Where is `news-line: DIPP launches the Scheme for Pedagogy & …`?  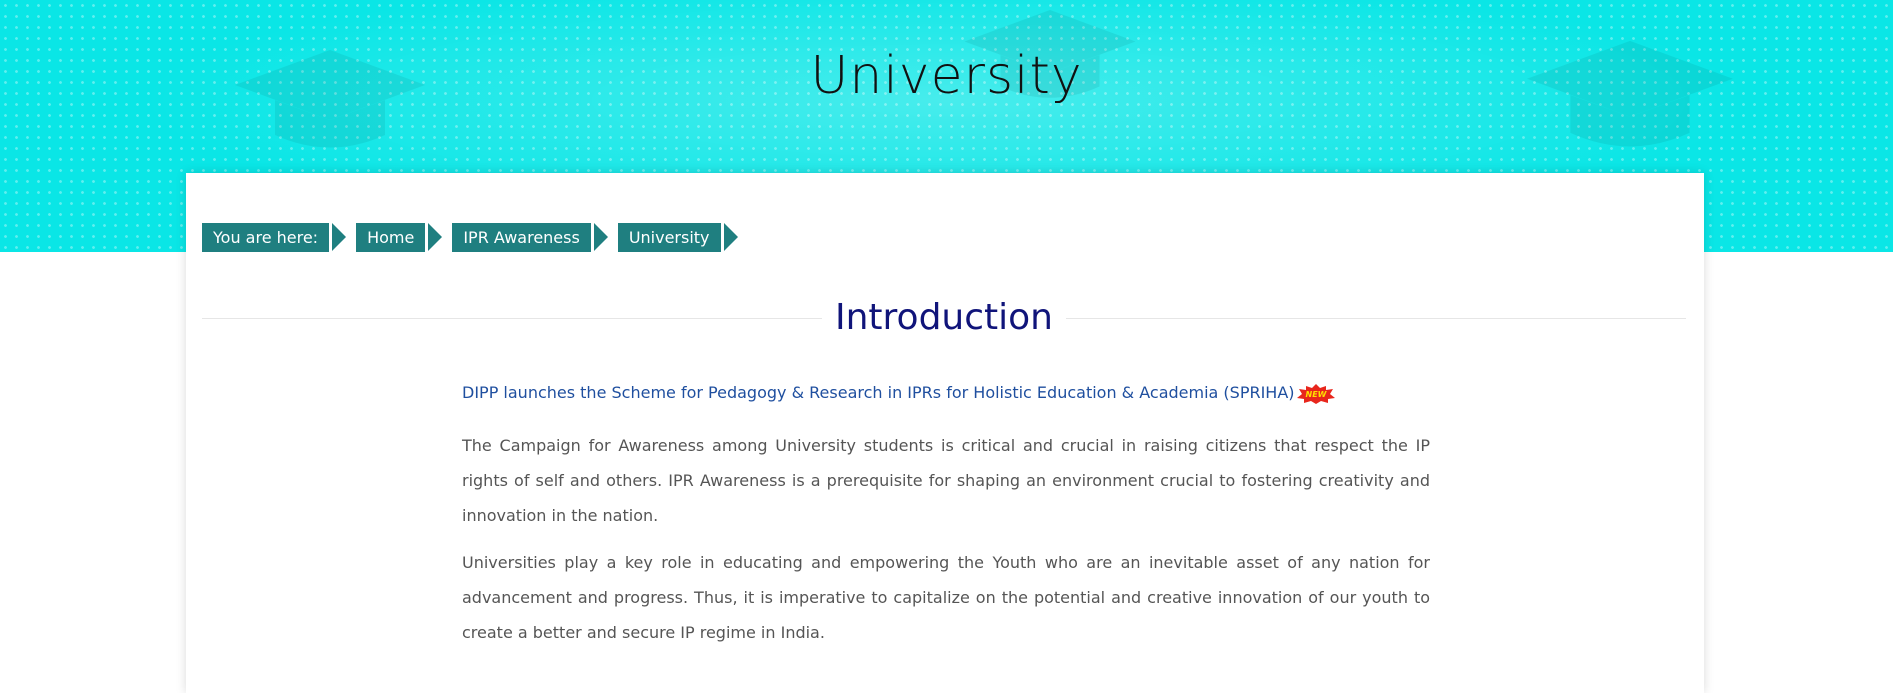 news-line: DIPP launches the Scheme for Pedagogy & … is located at coordinates (946, 393).